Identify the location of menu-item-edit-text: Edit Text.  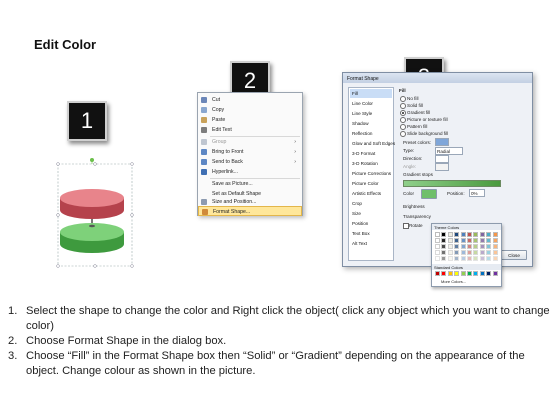
(250, 130).